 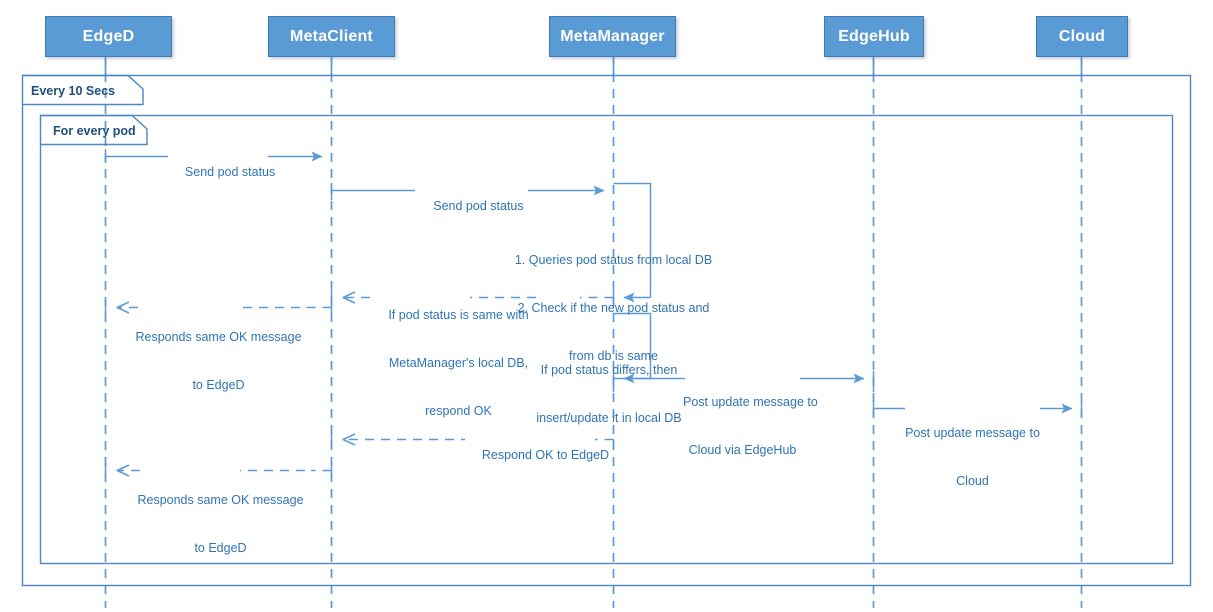 What do you see at coordinates (545, 455) in the screenshot?
I see `message-label-line: Respond OK to EdgeD` at bounding box center [545, 455].